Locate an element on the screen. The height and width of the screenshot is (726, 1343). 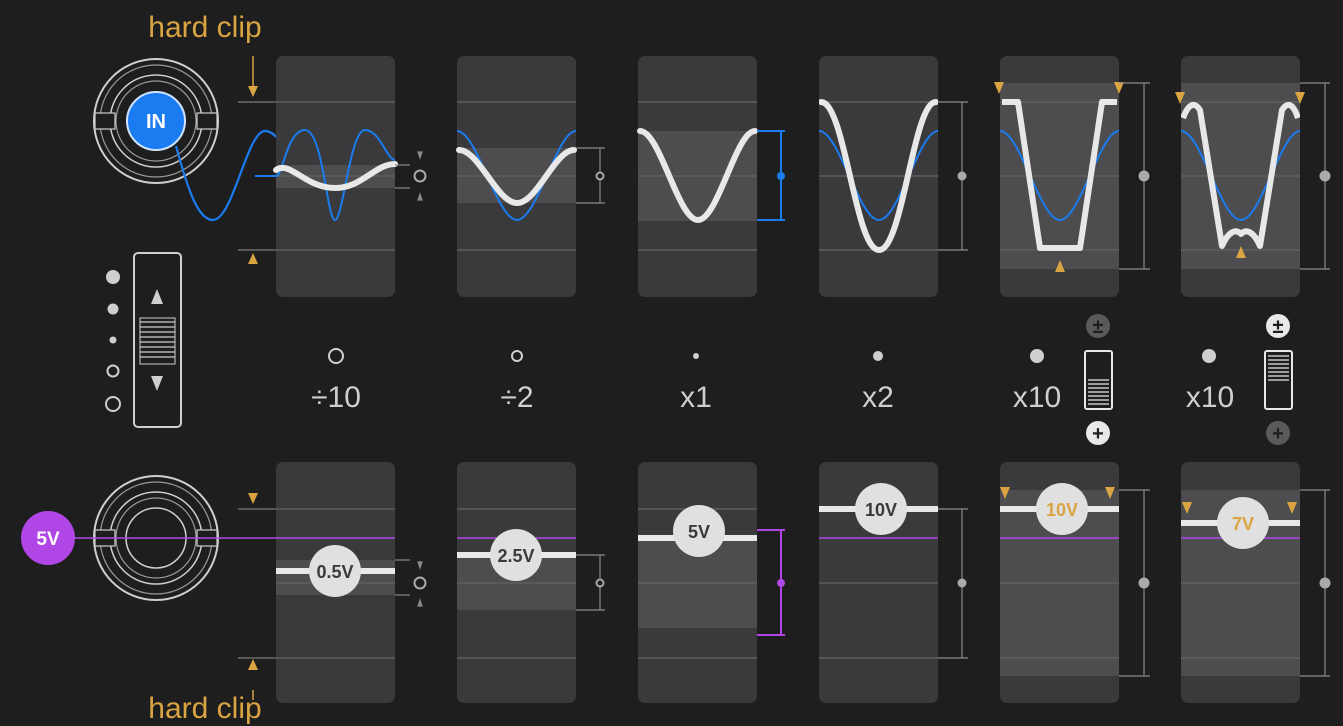
hard-clip-label-bottom: hard clip is located at coordinates (204, 708).